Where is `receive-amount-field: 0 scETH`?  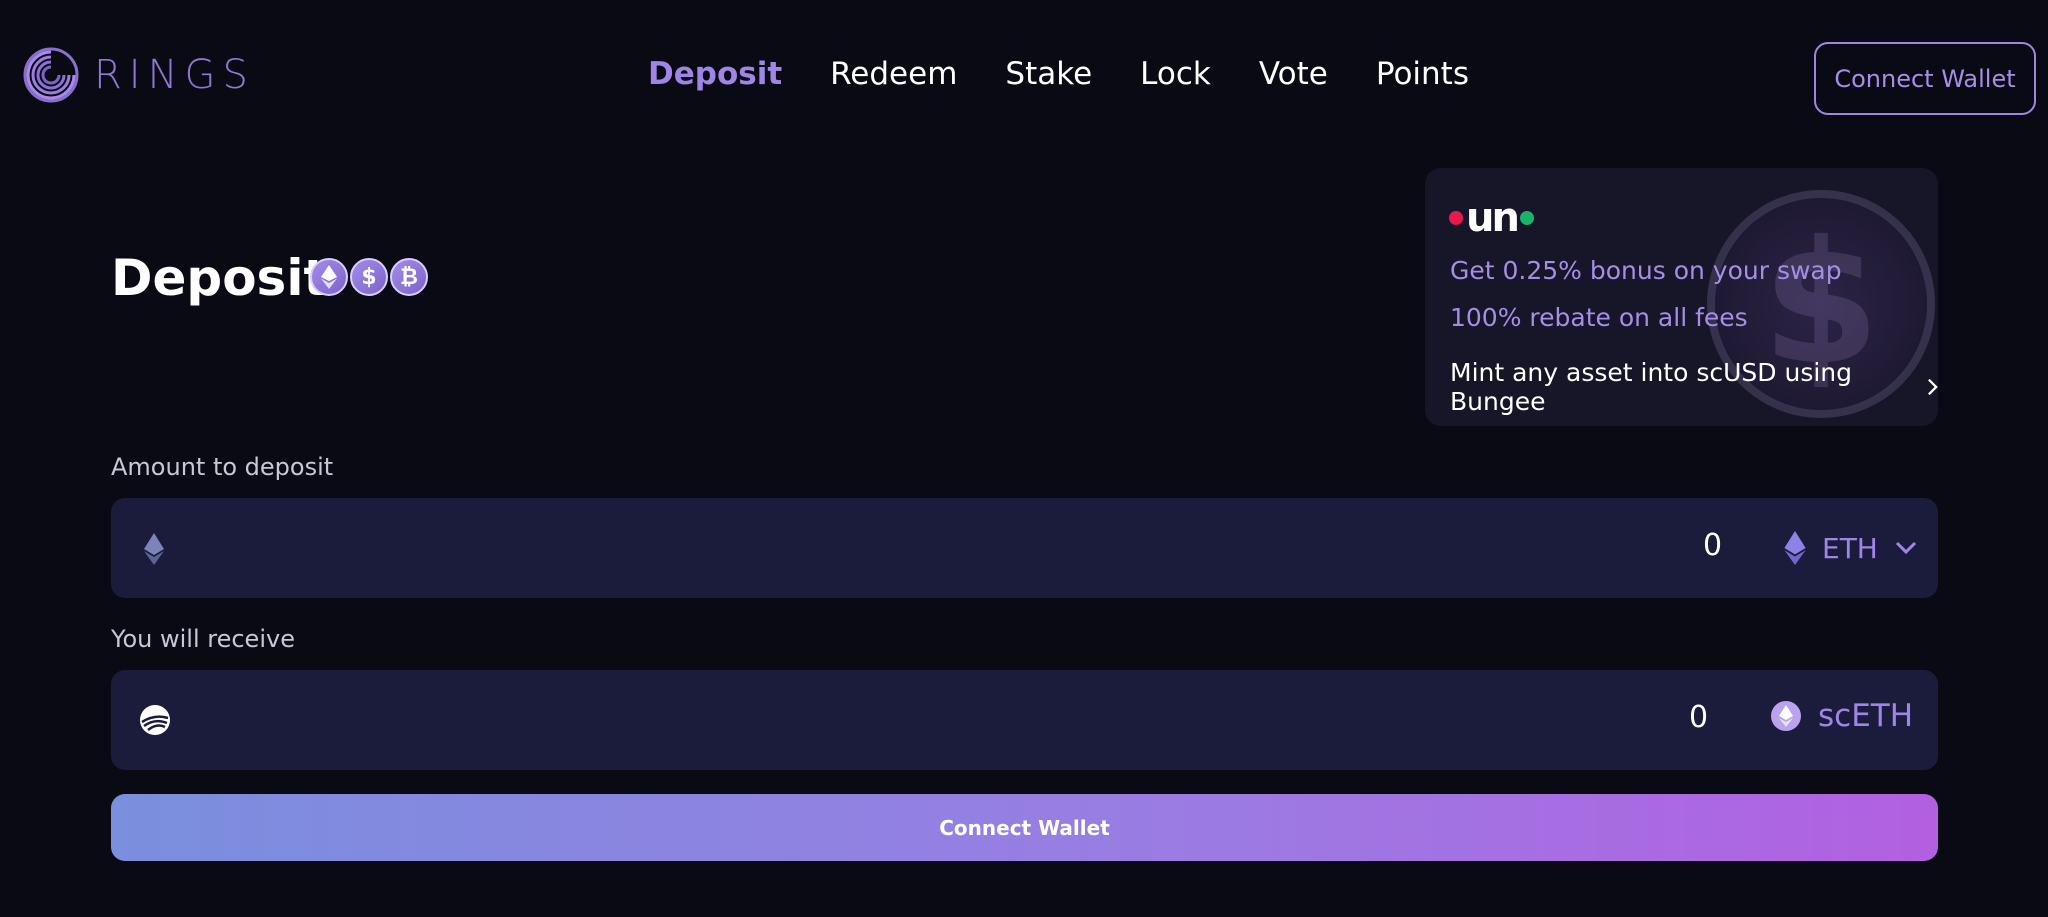 receive-amount-field: 0 scETH is located at coordinates (1024, 720).